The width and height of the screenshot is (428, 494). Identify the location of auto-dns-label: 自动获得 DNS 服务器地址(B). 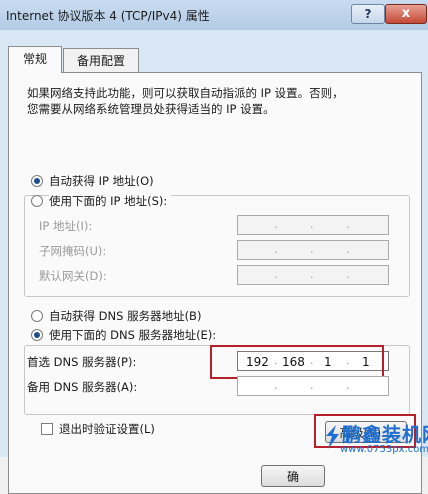
(125, 316).